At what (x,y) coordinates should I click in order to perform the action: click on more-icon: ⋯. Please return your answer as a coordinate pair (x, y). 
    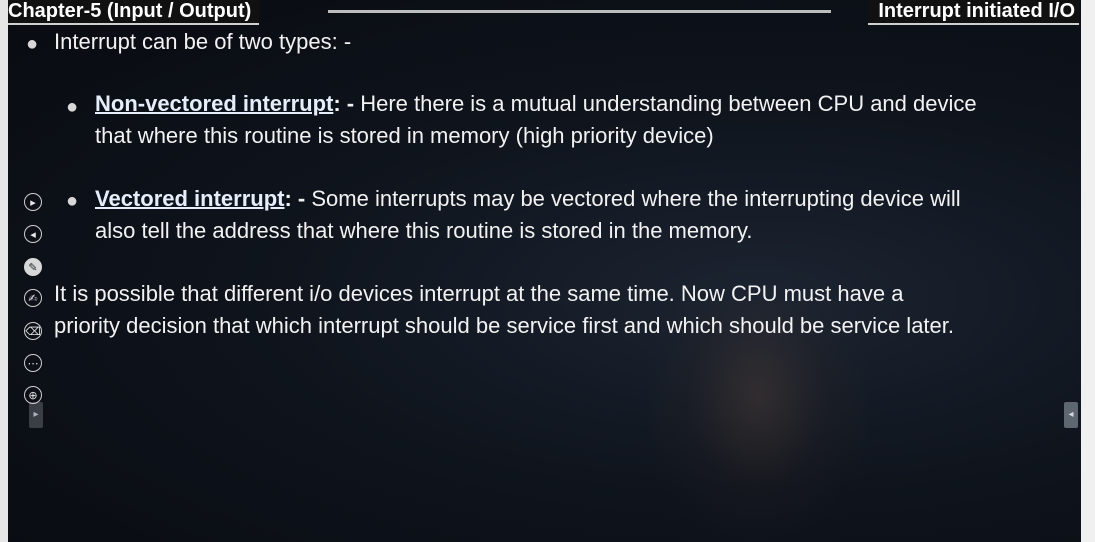
    Looking at the image, I should click on (33, 363).